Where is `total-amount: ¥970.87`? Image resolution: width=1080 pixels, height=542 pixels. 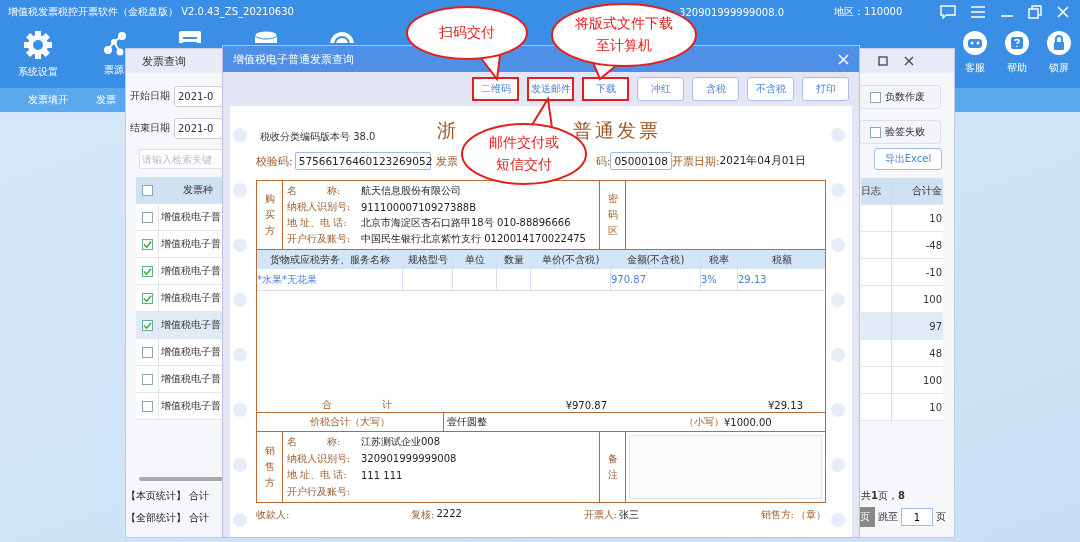 total-amount: ¥970.87 is located at coordinates (585, 405).